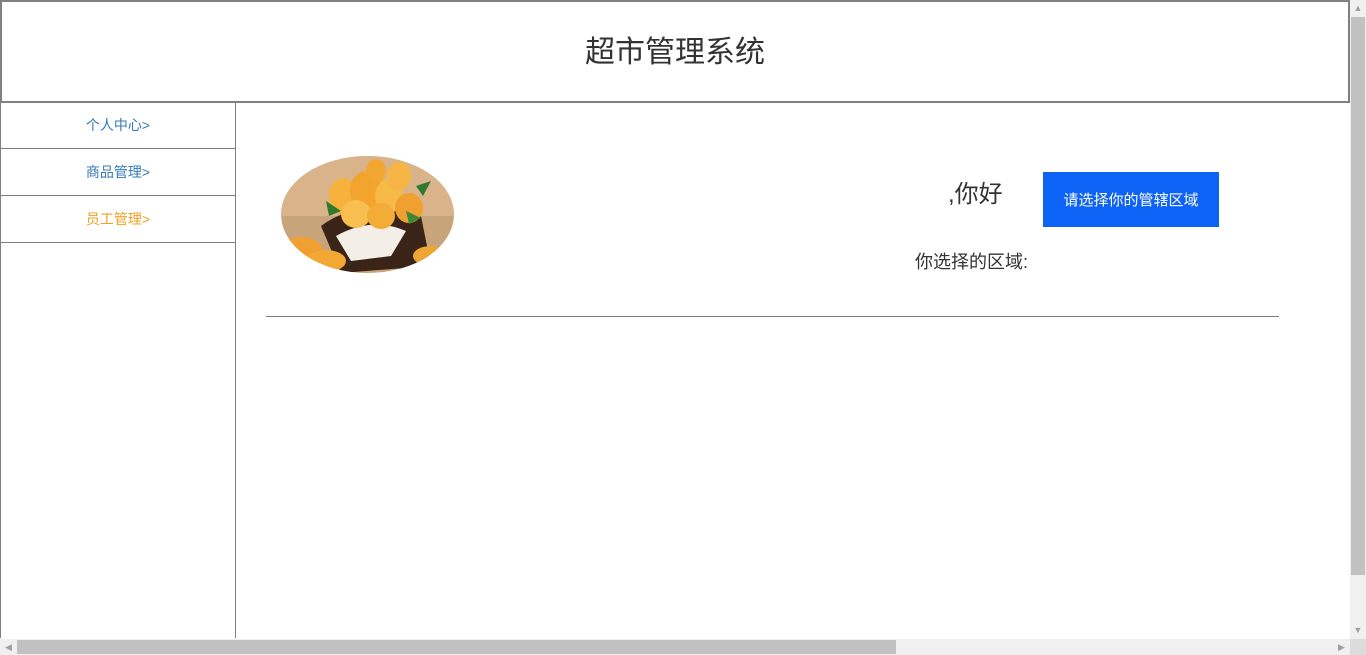  Describe the element at coordinates (118, 219) in the screenshot. I see `sidebar-item-employee-management: 员工管理>` at that location.